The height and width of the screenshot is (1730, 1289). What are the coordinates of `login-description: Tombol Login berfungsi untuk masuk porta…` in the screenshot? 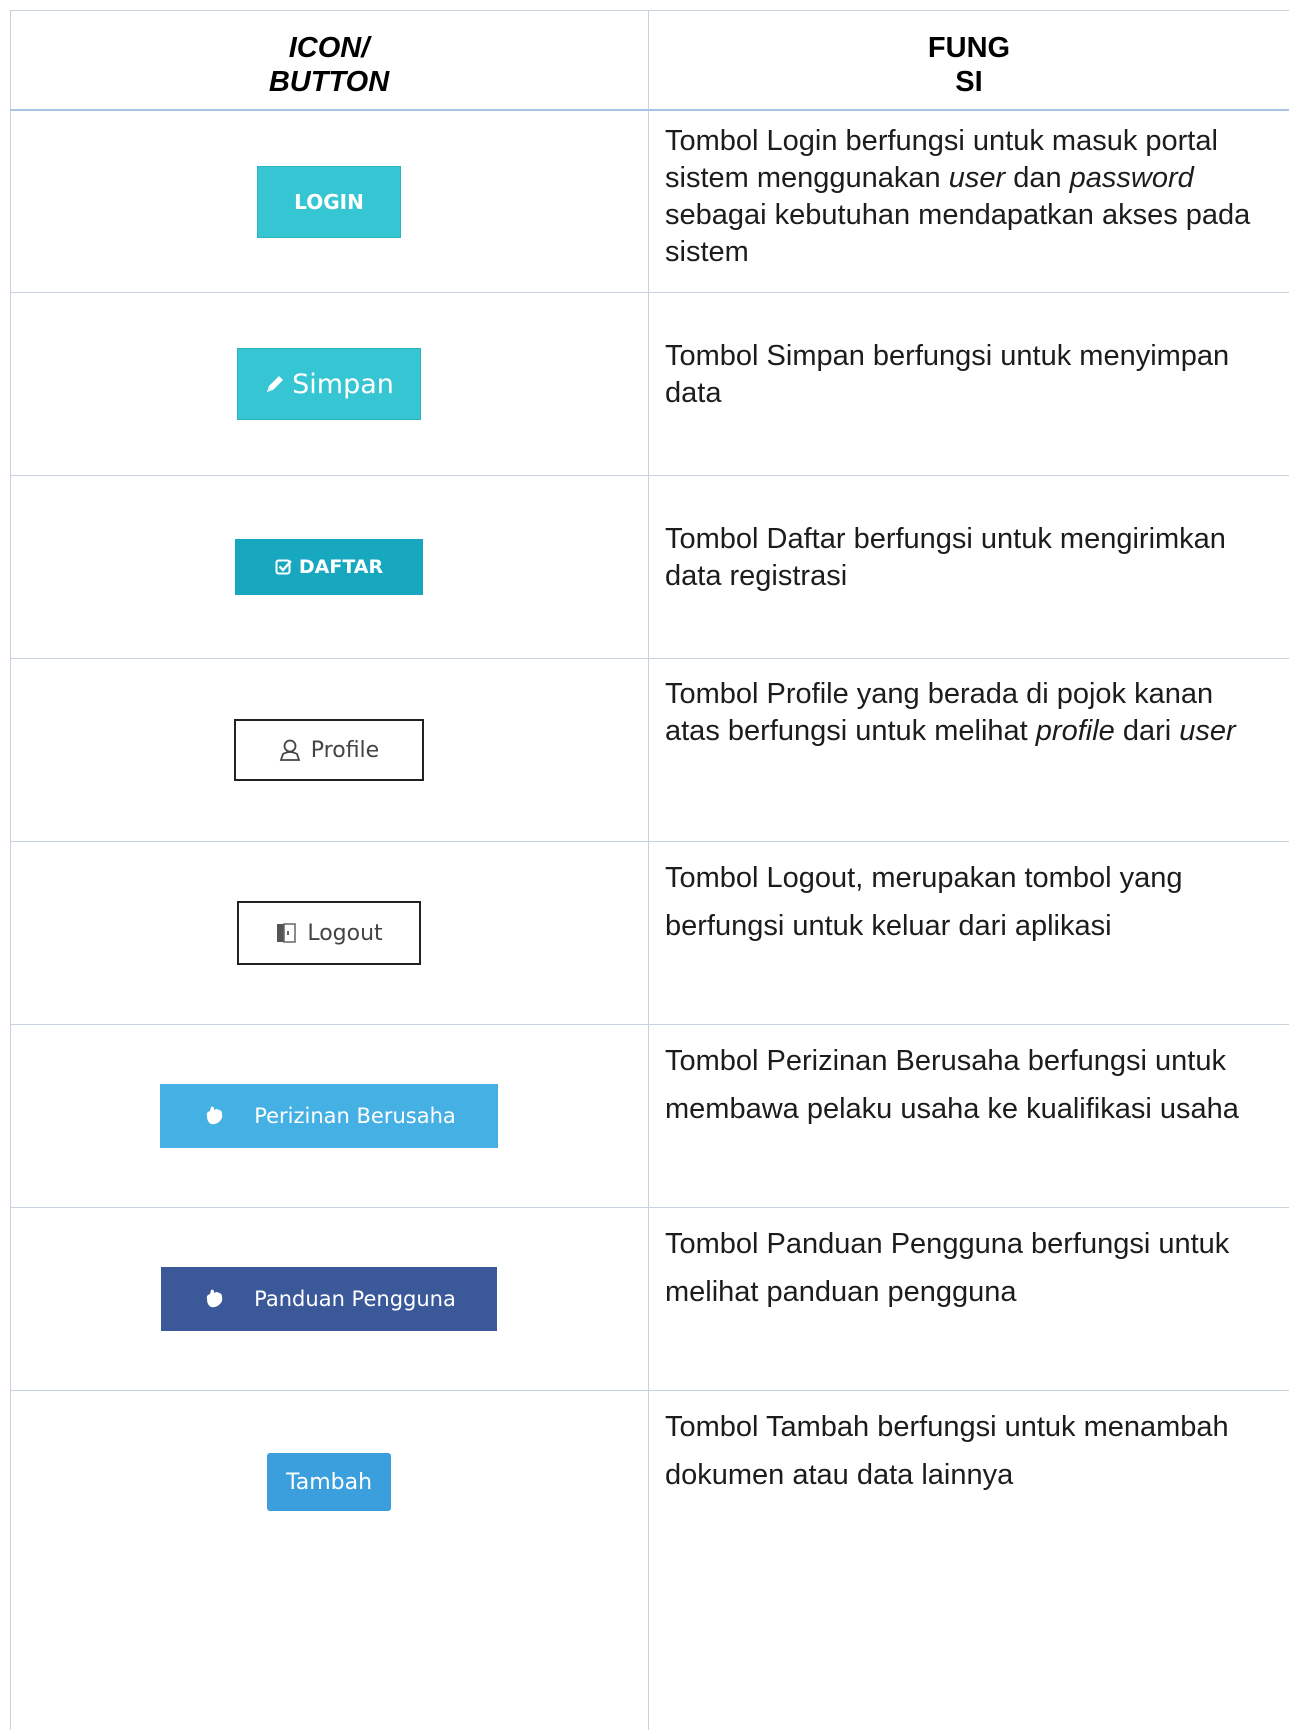 It's located at (958, 196).